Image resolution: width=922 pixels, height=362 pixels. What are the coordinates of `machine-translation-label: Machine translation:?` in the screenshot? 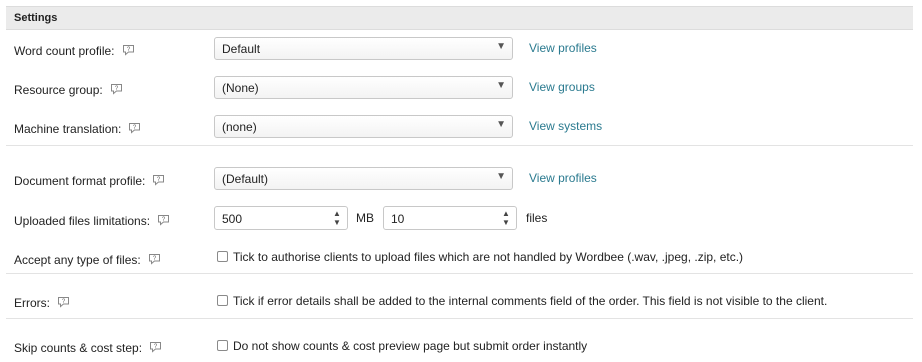 It's located at (77, 129).